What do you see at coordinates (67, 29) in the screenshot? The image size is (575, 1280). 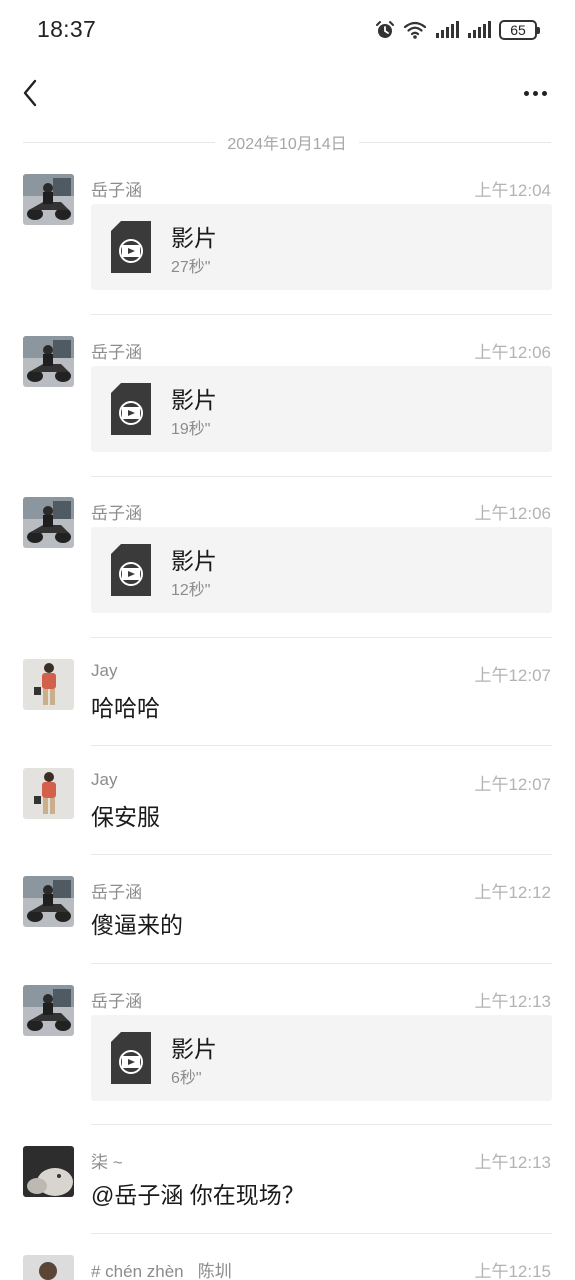 I see `status-time: 18:37` at bounding box center [67, 29].